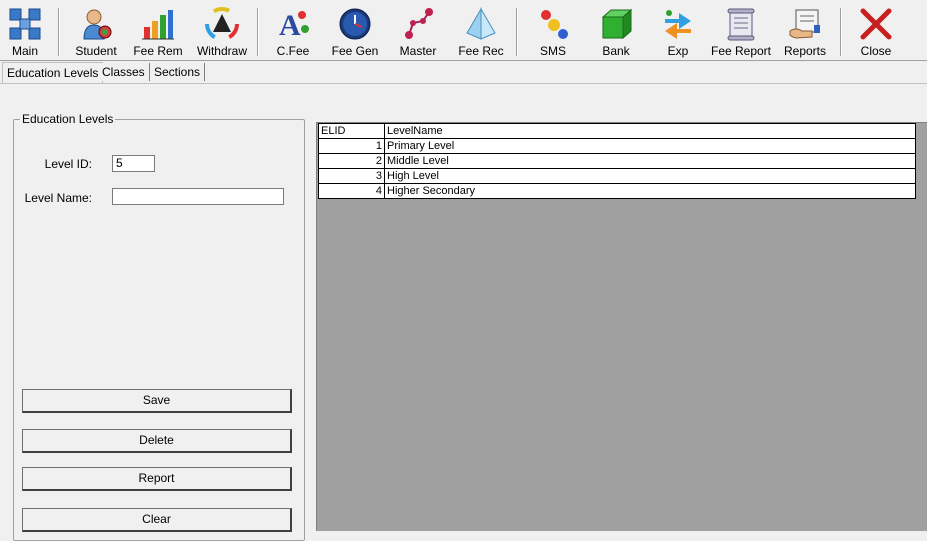 Image resolution: width=927 pixels, height=541 pixels. What do you see at coordinates (463, 83) in the screenshot?
I see `tab-strip-border` at bounding box center [463, 83].